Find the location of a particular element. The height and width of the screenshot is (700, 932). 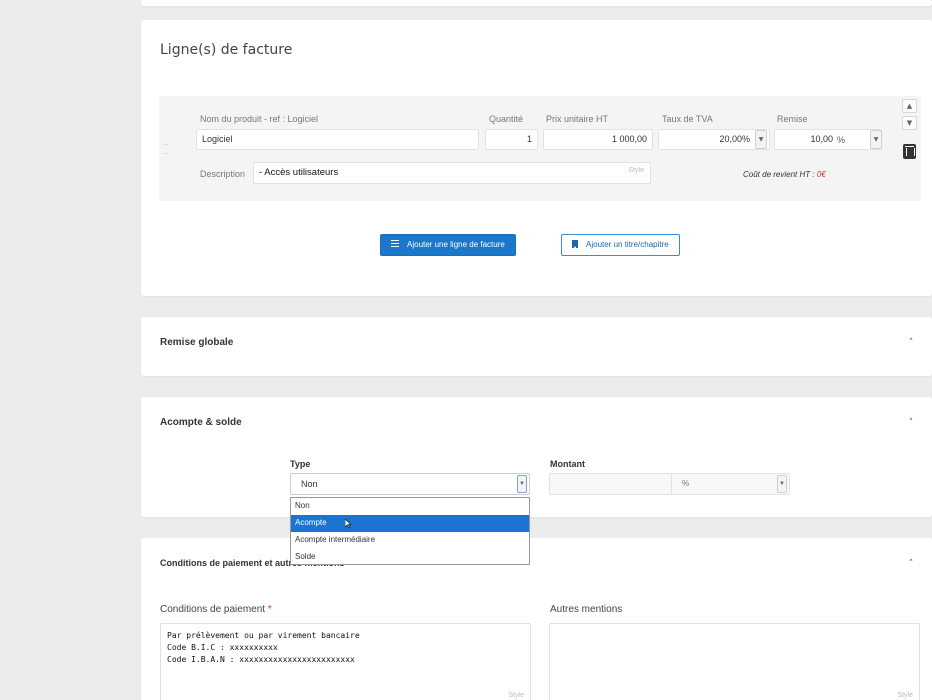

chevron-down-icon: ˅ is located at coordinates (911, 423).